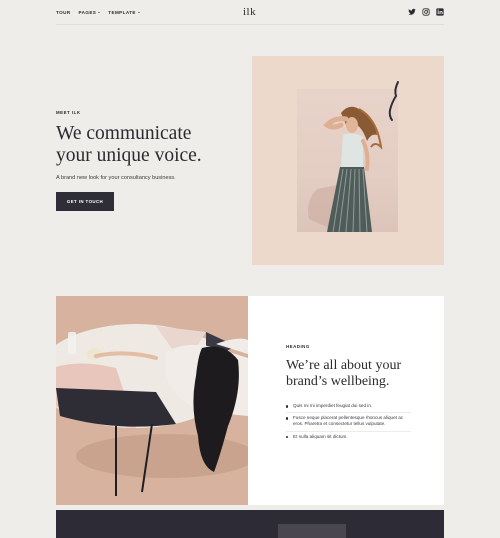 The image size is (500, 538). I want to click on table-photo, so click(152, 400).